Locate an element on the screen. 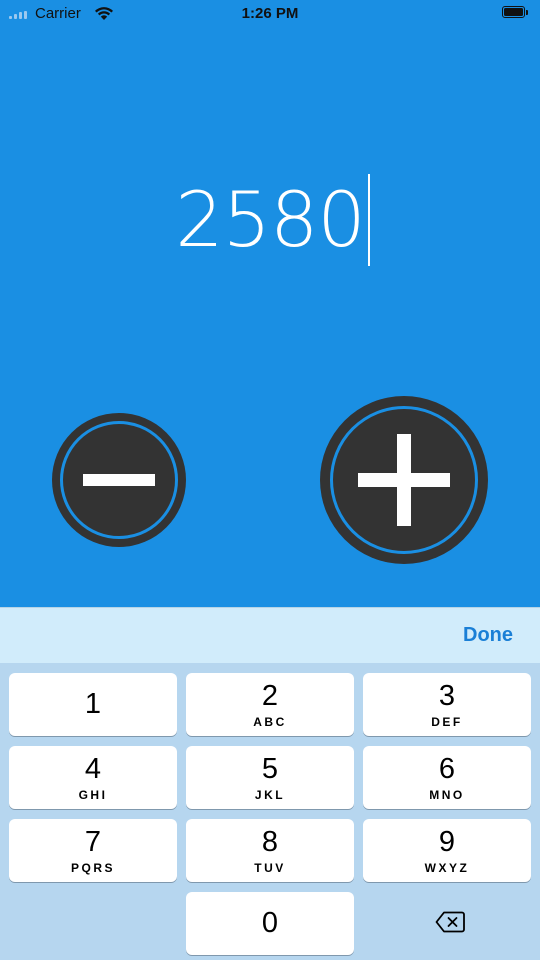  key-letters: WXYZ is located at coordinates (447, 868).